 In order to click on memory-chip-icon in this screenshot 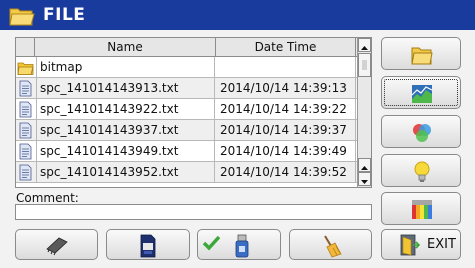, I will do `click(57, 246)`.